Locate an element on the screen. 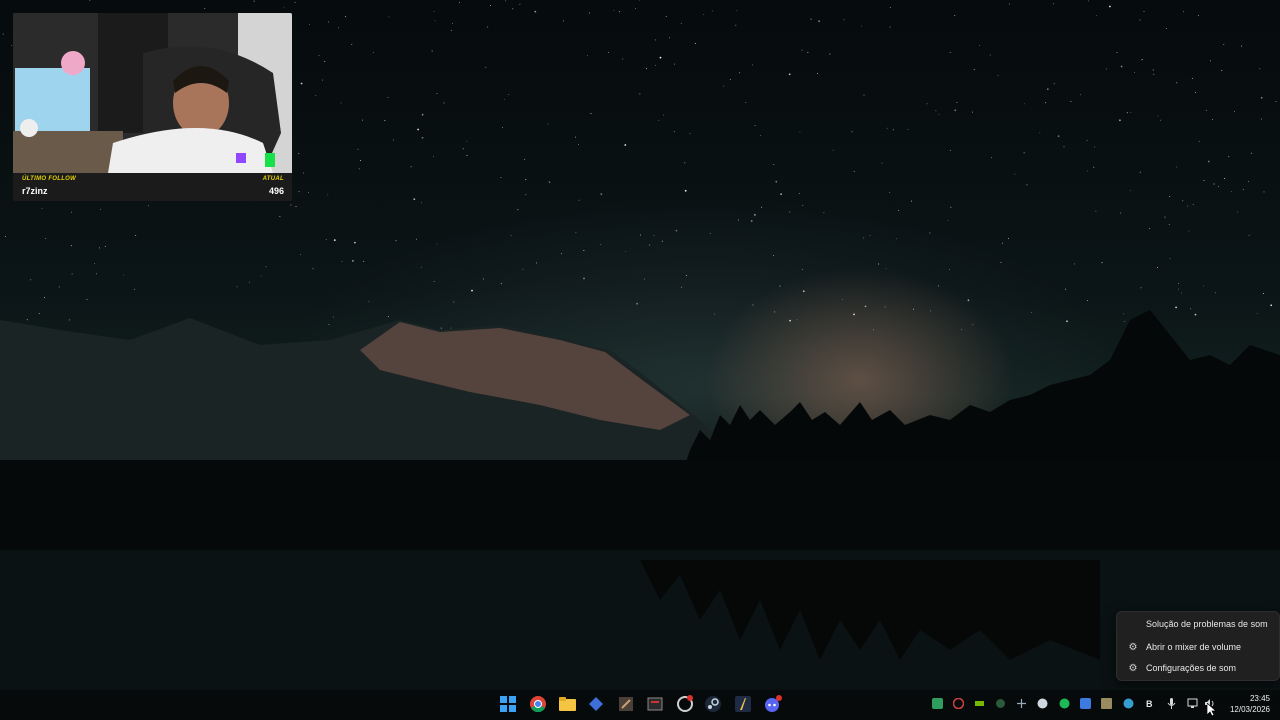  menu-item-label: Abrir o mixer de volume is located at coordinates (1194, 647).